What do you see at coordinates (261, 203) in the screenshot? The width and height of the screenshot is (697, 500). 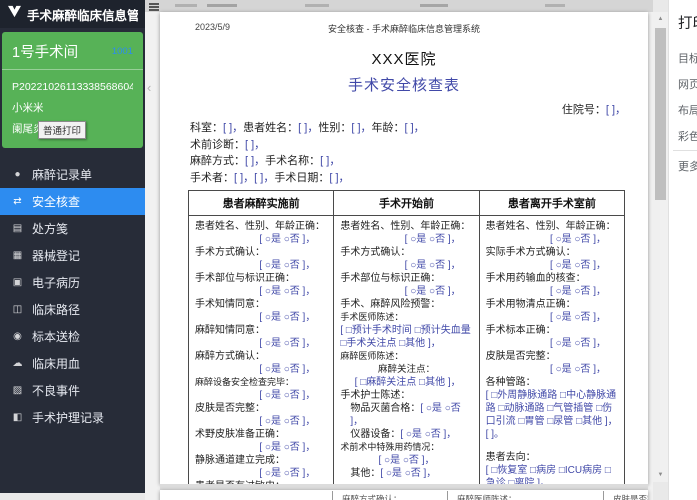 I see `table-column-header: 患者麻醉实施前` at bounding box center [261, 203].